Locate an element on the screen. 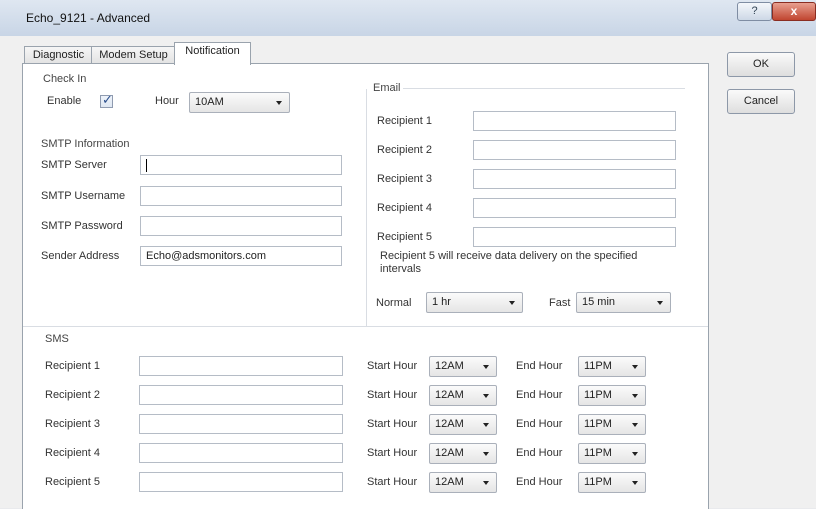 The image size is (816, 509). sms-recipient-5-label: Recipient 5 is located at coordinates (73, 482).